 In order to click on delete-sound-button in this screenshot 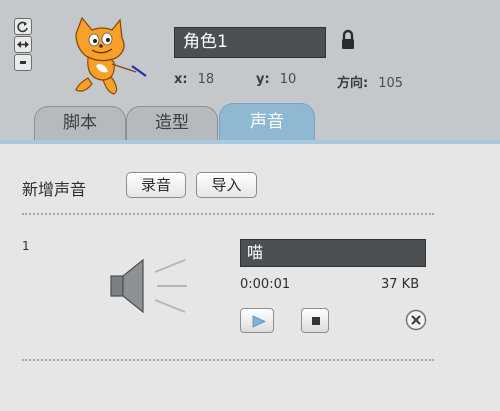, I will do `click(416, 320)`.